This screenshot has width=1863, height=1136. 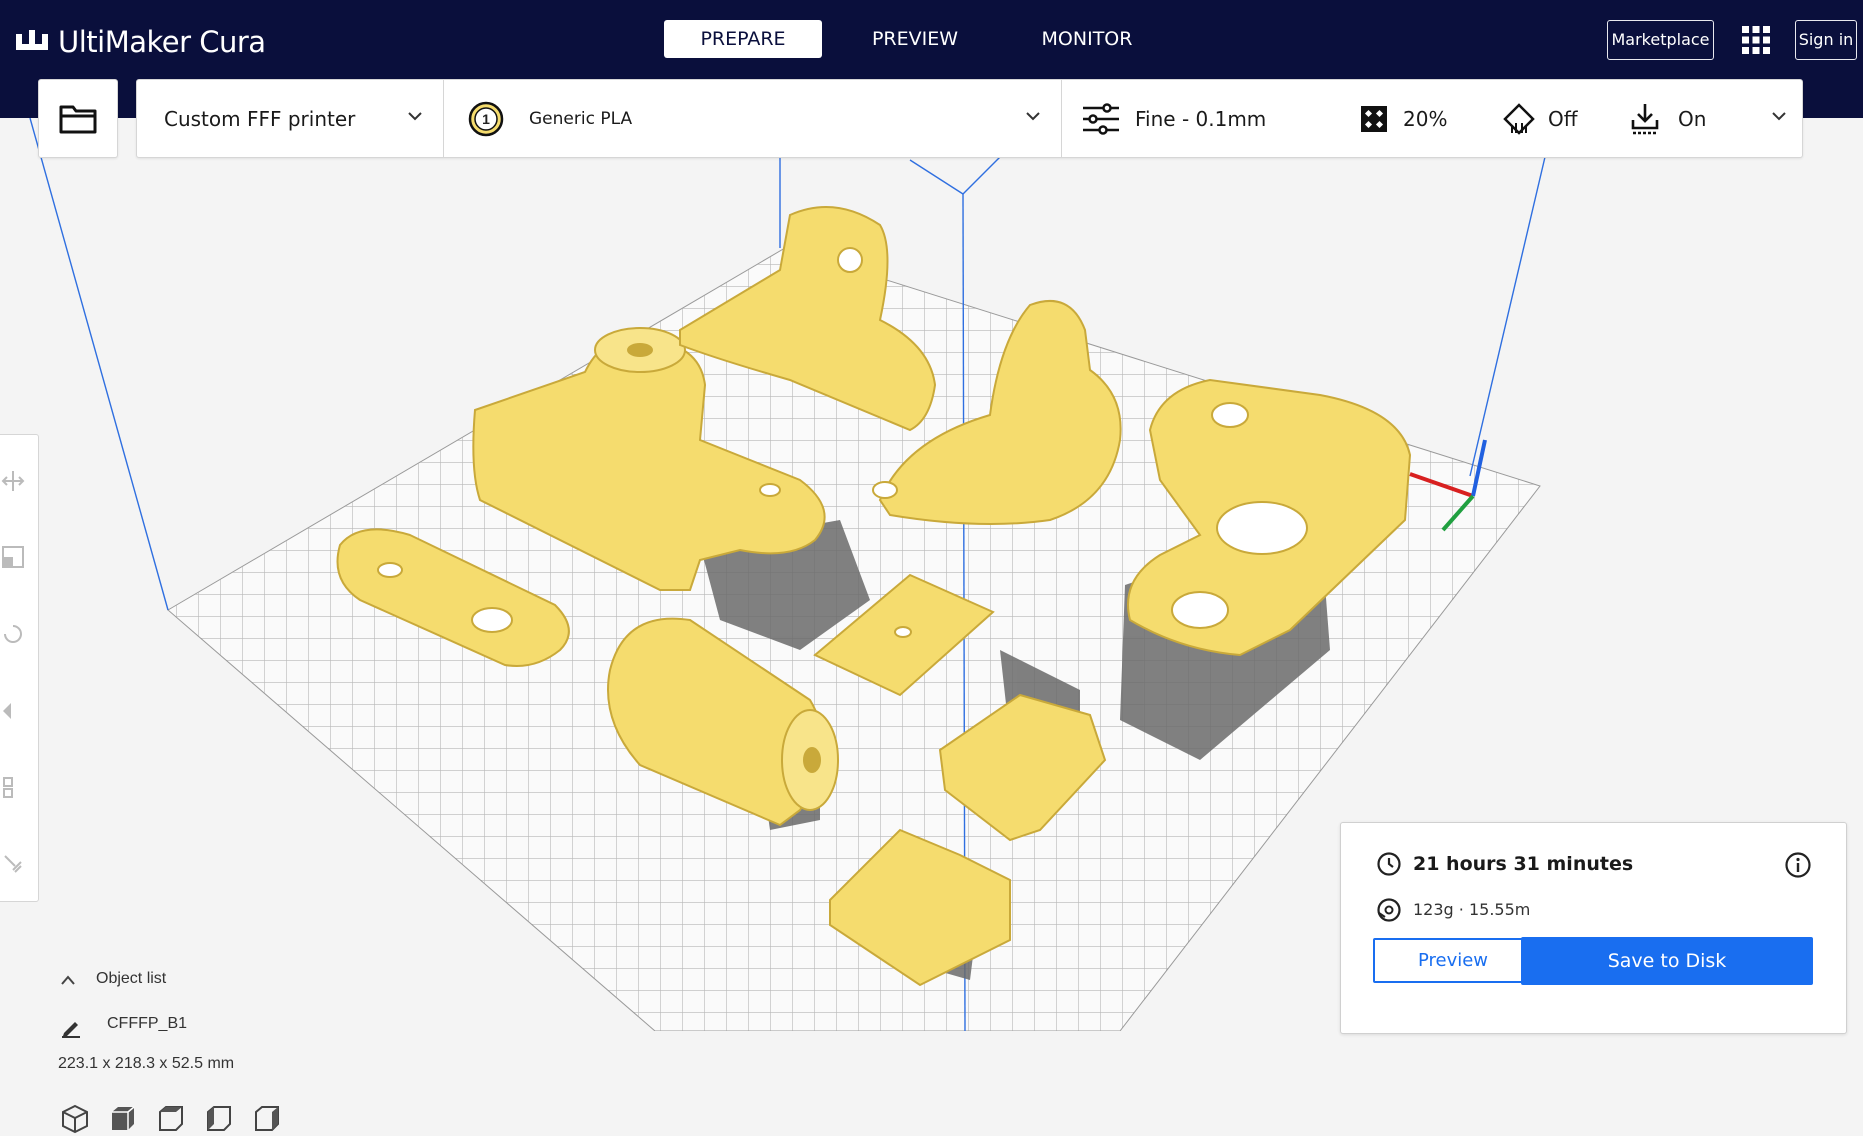 I want to click on support-indicator: Off, so click(x=1557, y=118).